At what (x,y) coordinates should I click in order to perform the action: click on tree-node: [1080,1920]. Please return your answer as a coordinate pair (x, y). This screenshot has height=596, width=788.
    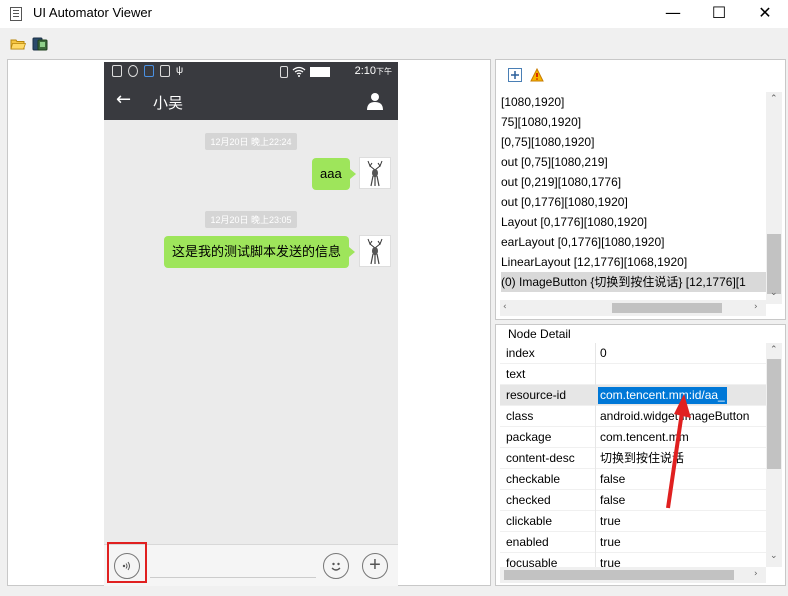
    Looking at the image, I should click on (532, 102).